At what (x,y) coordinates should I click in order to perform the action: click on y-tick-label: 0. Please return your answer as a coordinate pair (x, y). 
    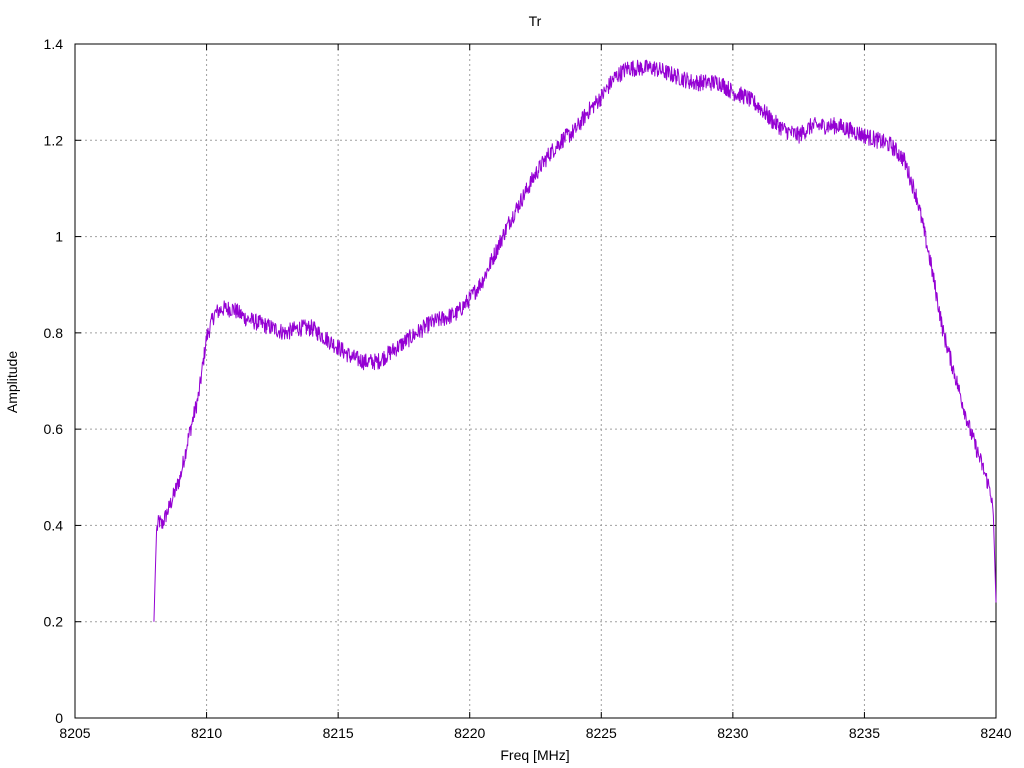
    Looking at the image, I should click on (59, 718).